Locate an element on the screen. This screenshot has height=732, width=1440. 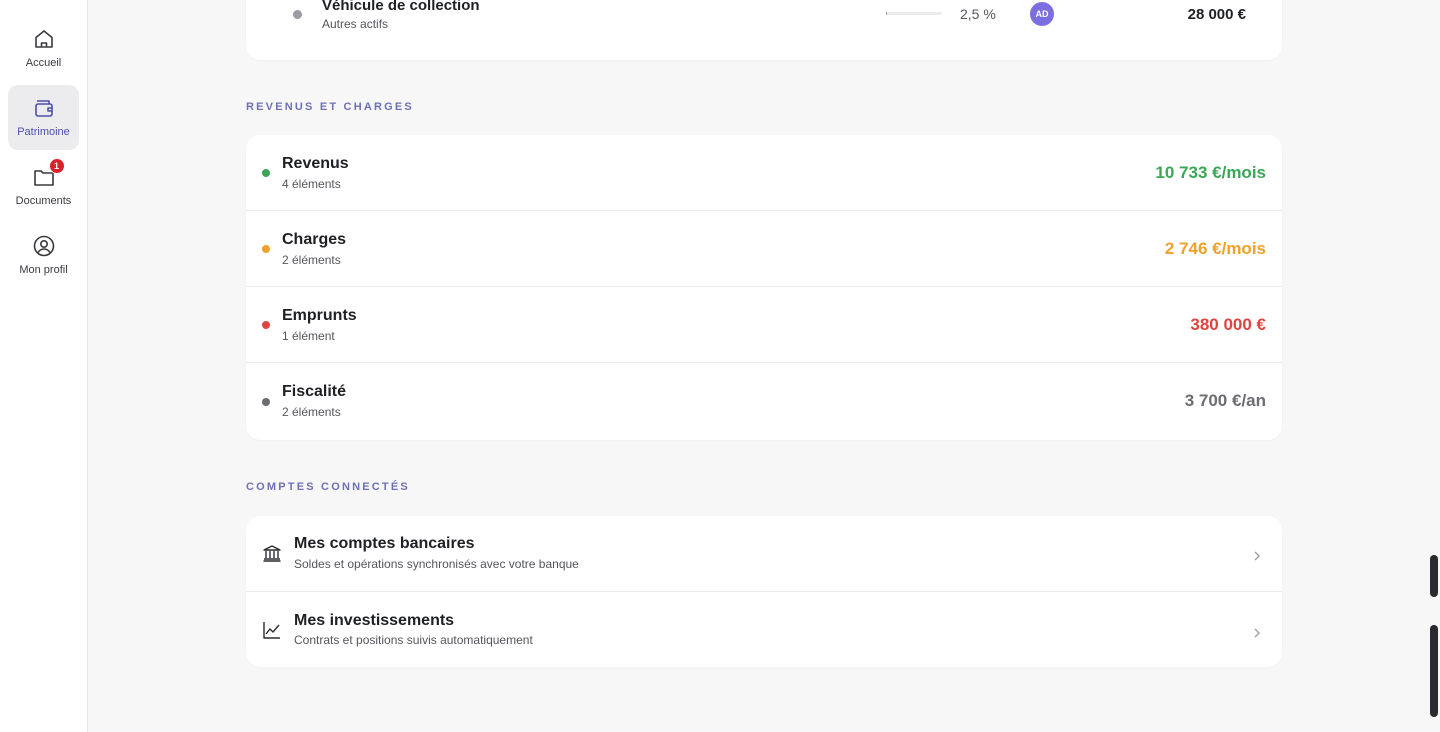
sidebar-item-label: Documents is located at coordinates (43, 201).